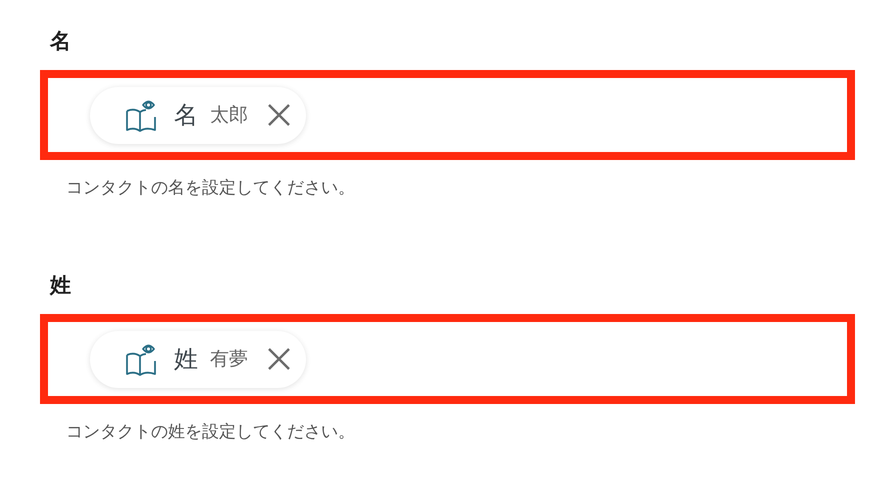 The width and height of the screenshot is (879, 486). I want to click on variable-name: 名, so click(186, 115).